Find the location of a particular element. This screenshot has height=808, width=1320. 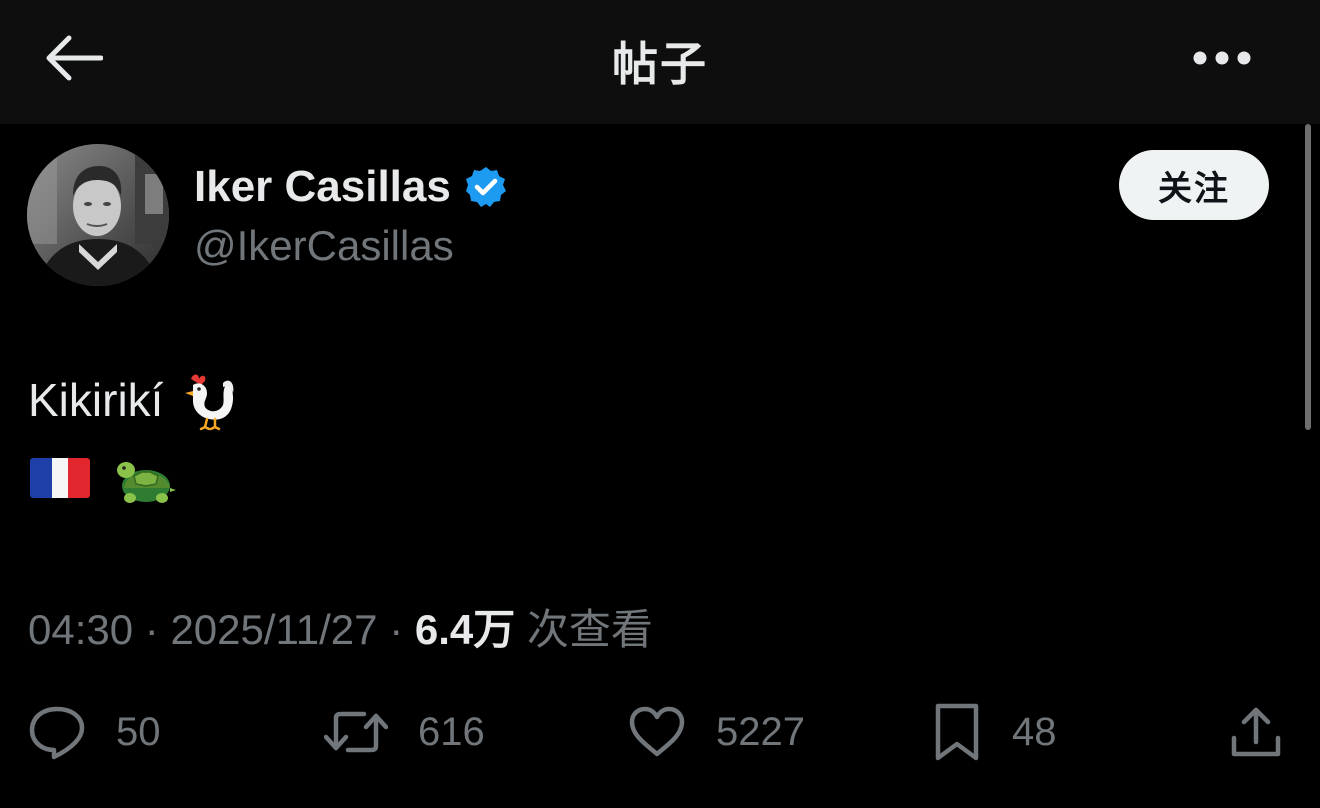

like-button: 5227 is located at coordinates (716, 732).